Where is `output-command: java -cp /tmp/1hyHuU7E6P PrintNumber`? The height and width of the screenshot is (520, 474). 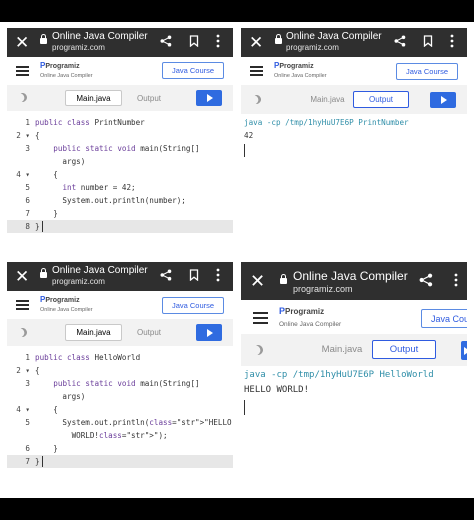 output-command: java -cp /tmp/1hyHuU7E6P PrintNumber is located at coordinates (326, 122).